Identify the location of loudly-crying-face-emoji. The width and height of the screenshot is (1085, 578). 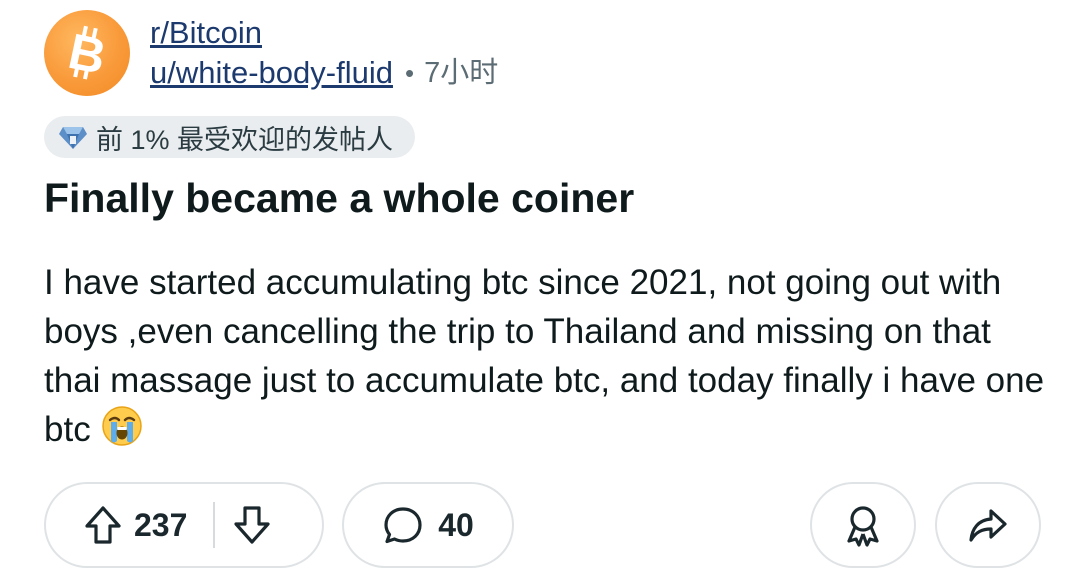
(122, 432).